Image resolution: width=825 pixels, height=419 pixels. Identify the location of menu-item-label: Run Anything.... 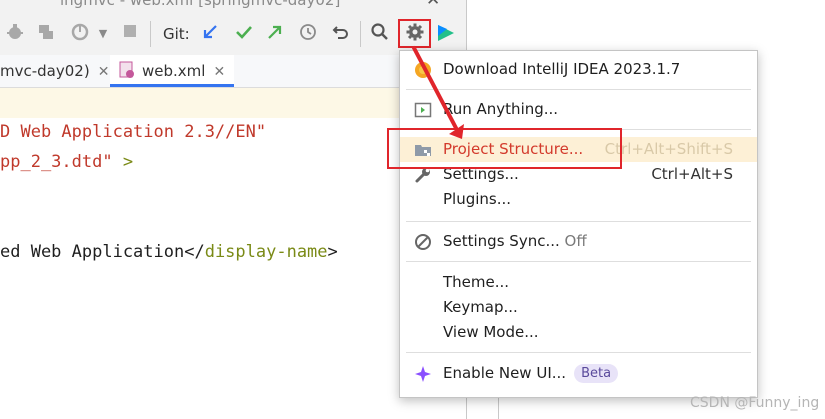
(501, 109).